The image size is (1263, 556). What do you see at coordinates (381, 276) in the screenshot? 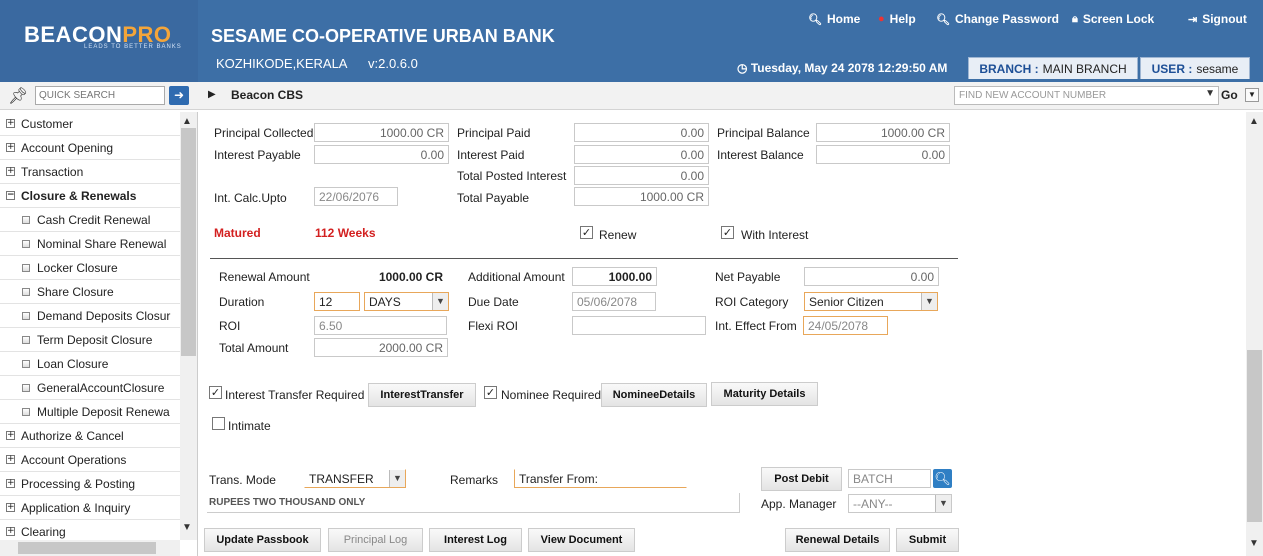
I see `renewal-amount-field: 1000.00 CR` at bounding box center [381, 276].